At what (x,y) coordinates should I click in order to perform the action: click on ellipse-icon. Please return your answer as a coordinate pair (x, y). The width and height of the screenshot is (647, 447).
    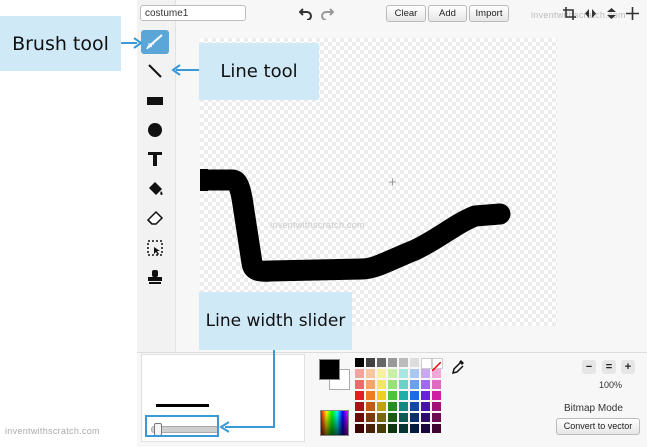
    Looking at the image, I should click on (155, 130).